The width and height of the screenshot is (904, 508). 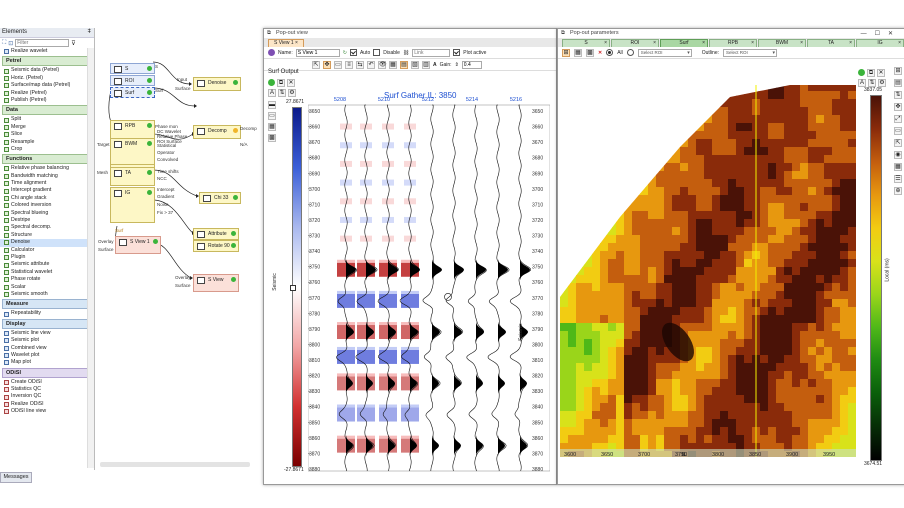 I want to click on gain-input, so click(x=471, y=64).